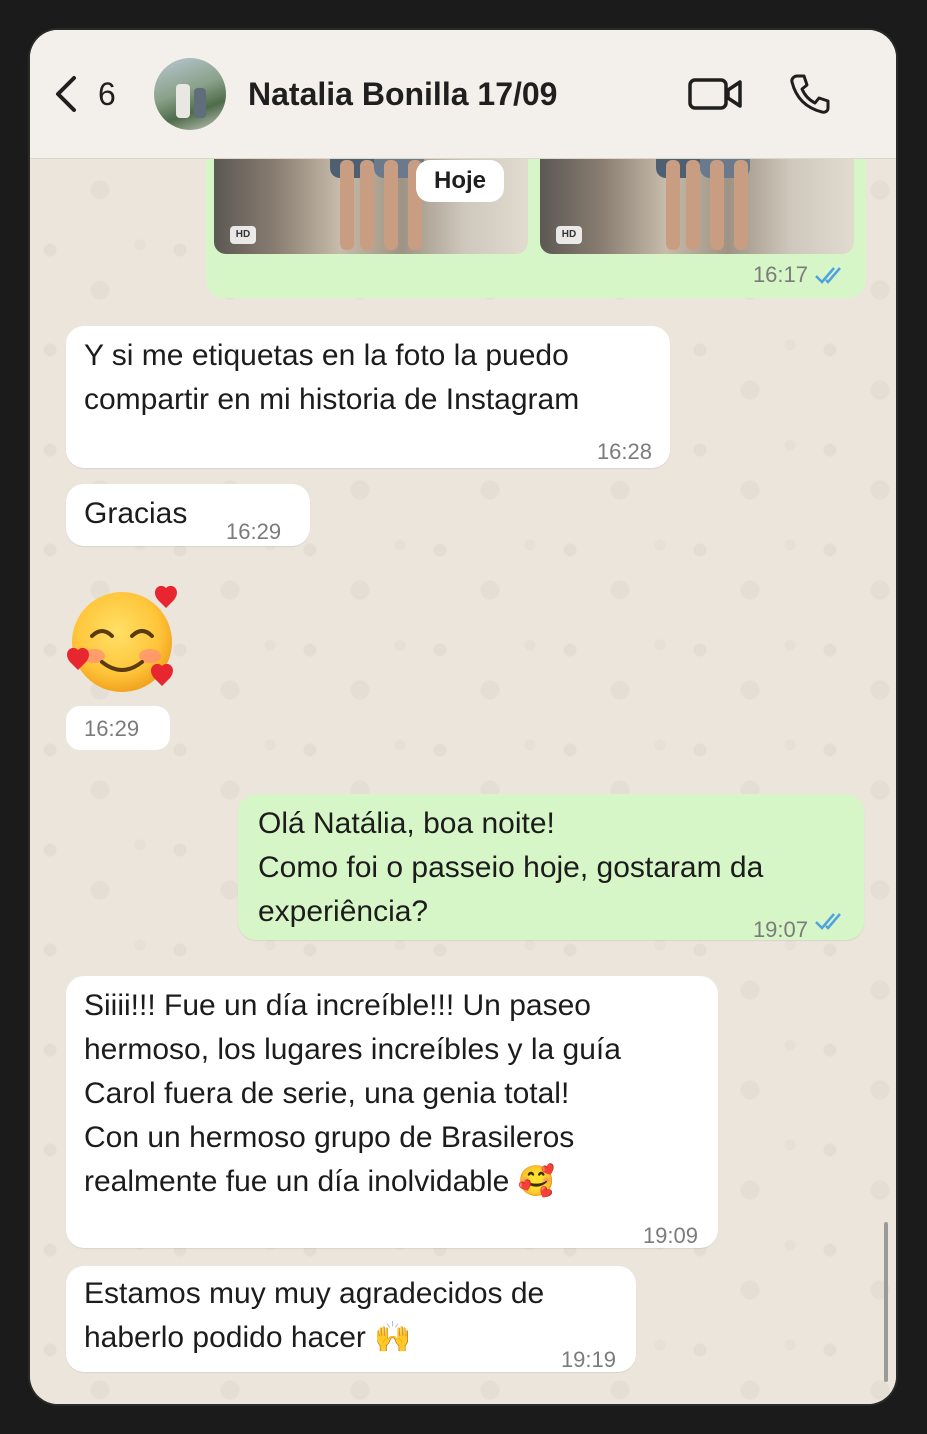  Describe the element at coordinates (810, 94) in the screenshot. I see `phone-call-icon` at that location.